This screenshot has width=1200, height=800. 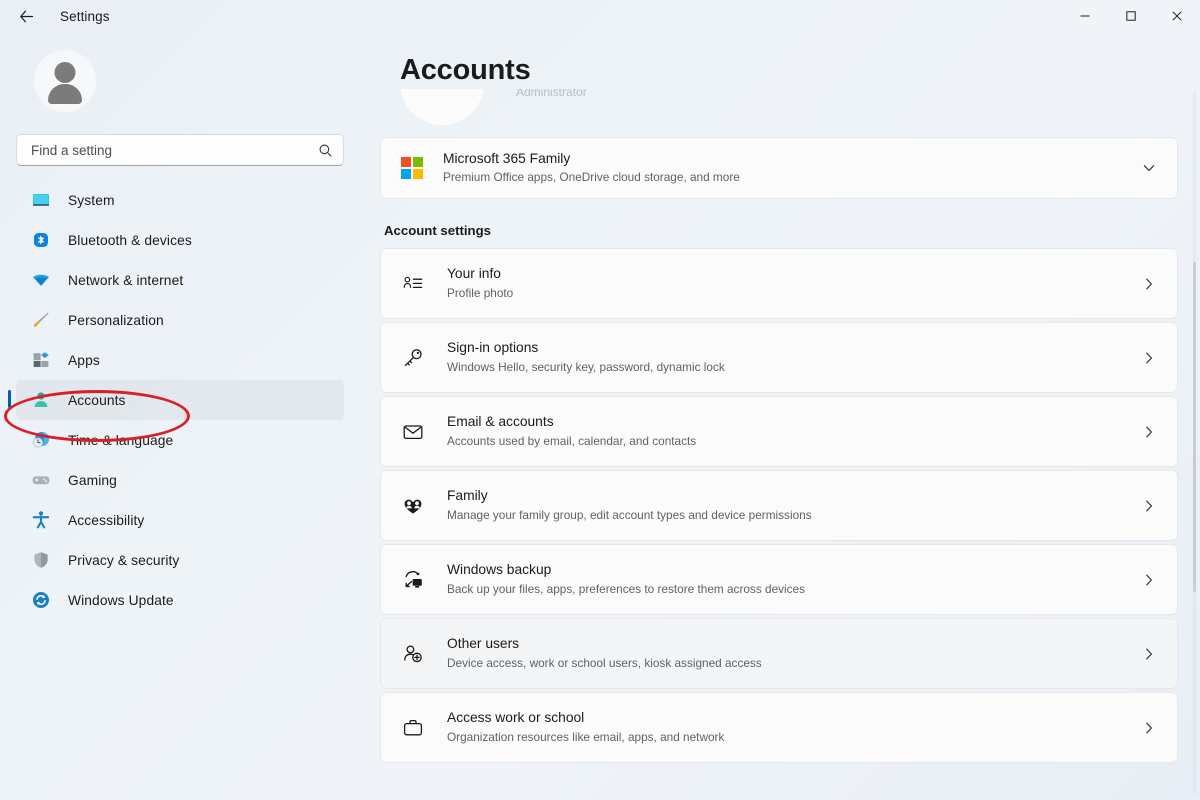 What do you see at coordinates (41, 280) in the screenshot?
I see `wifi-icon` at bounding box center [41, 280].